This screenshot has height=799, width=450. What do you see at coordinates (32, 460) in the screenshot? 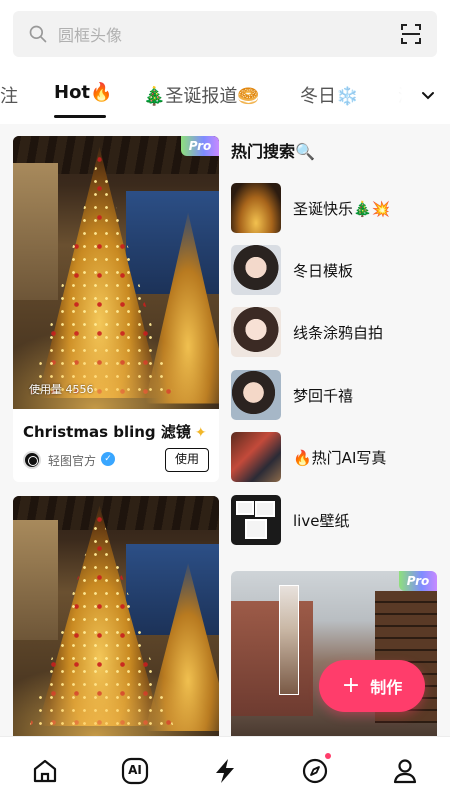
I see `author-avatar` at bounding box center [32, 460].